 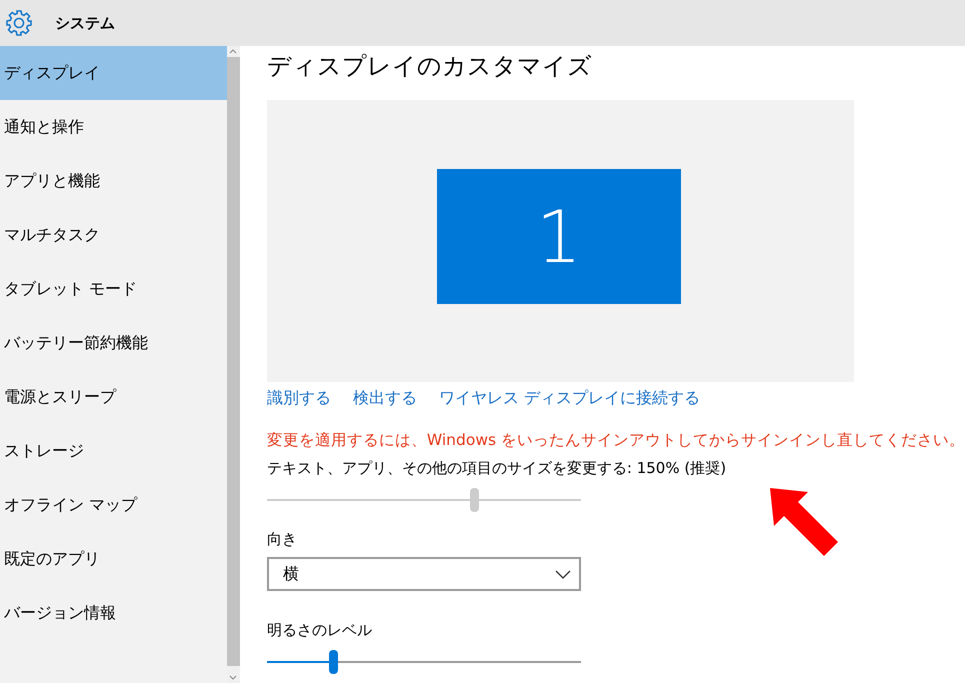 I want to click on link: 検出する, so click(x=384, y=399).